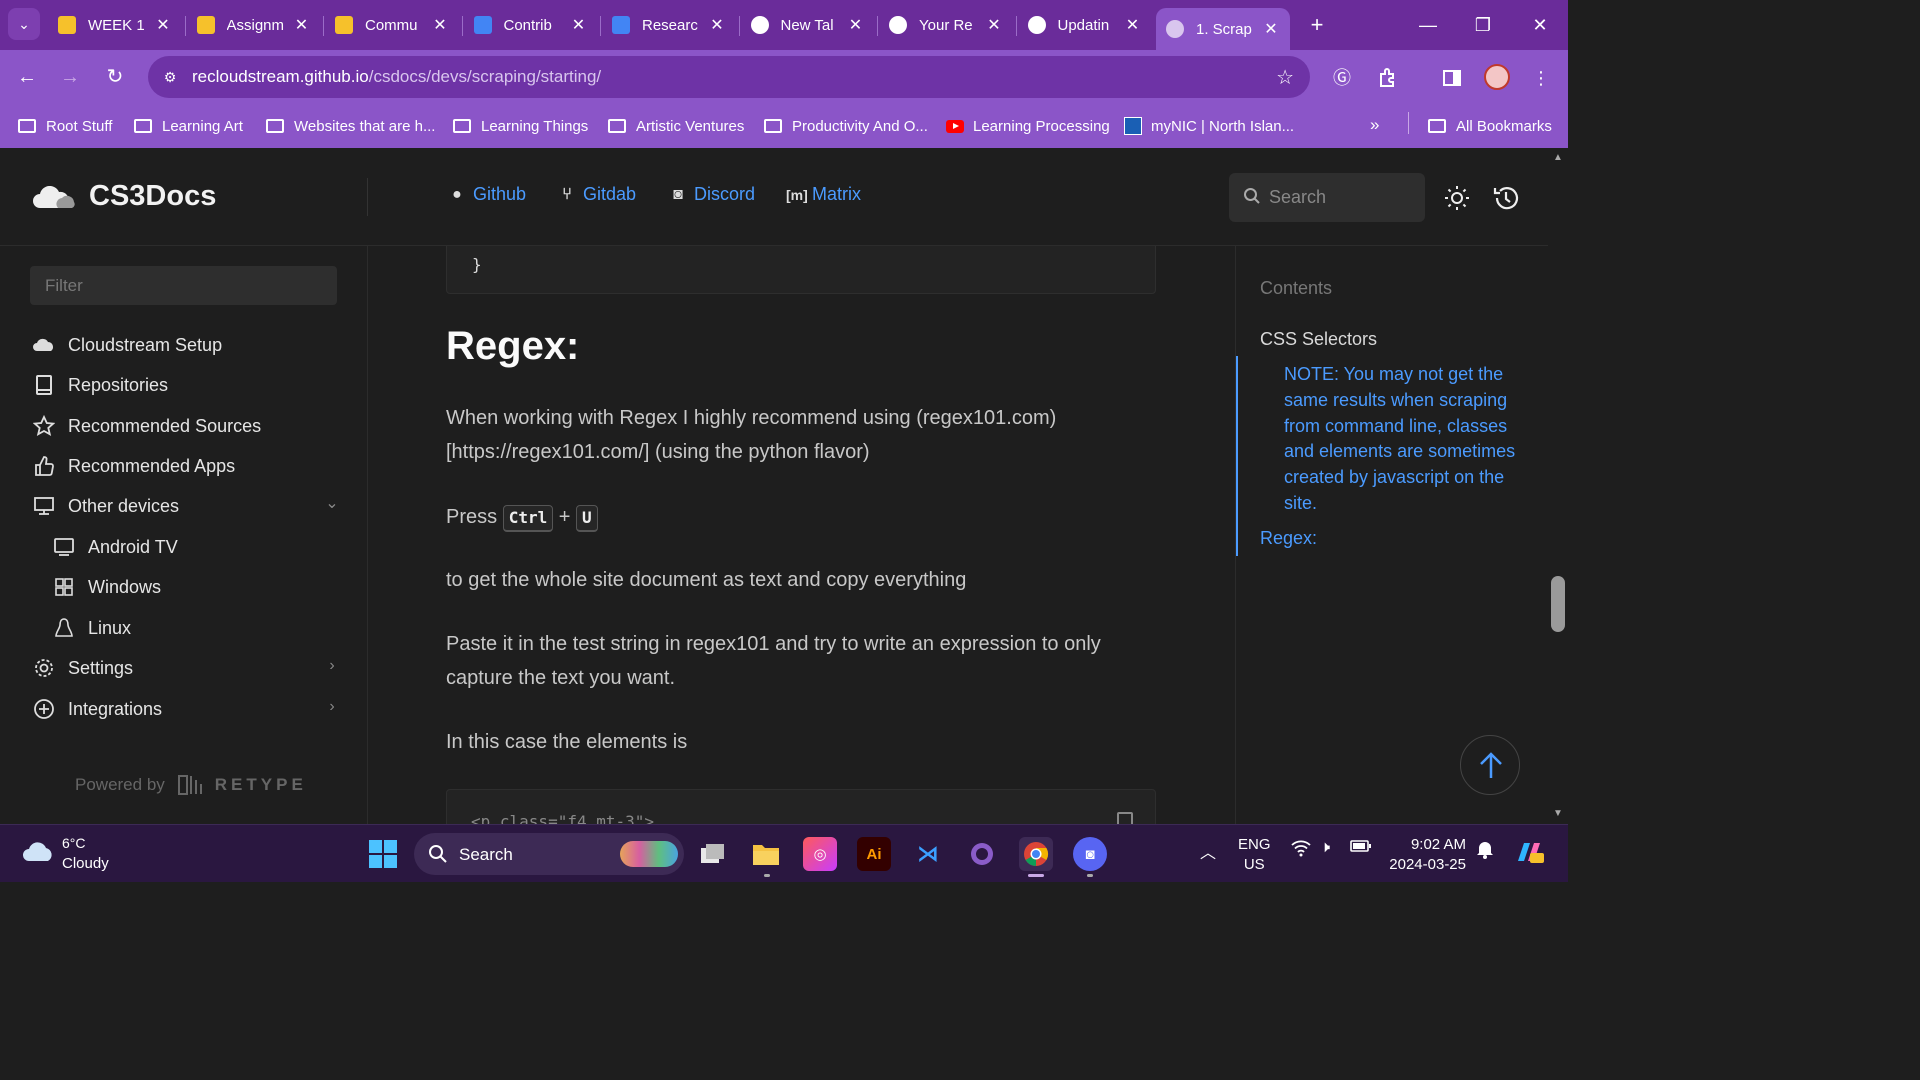 Image resolution: width=1920 pixels, height=1080 pixels. What do you see at coordinates (27, 77) in the screenshot?
I see `back-button: ←` at bounding box center [27, 77].